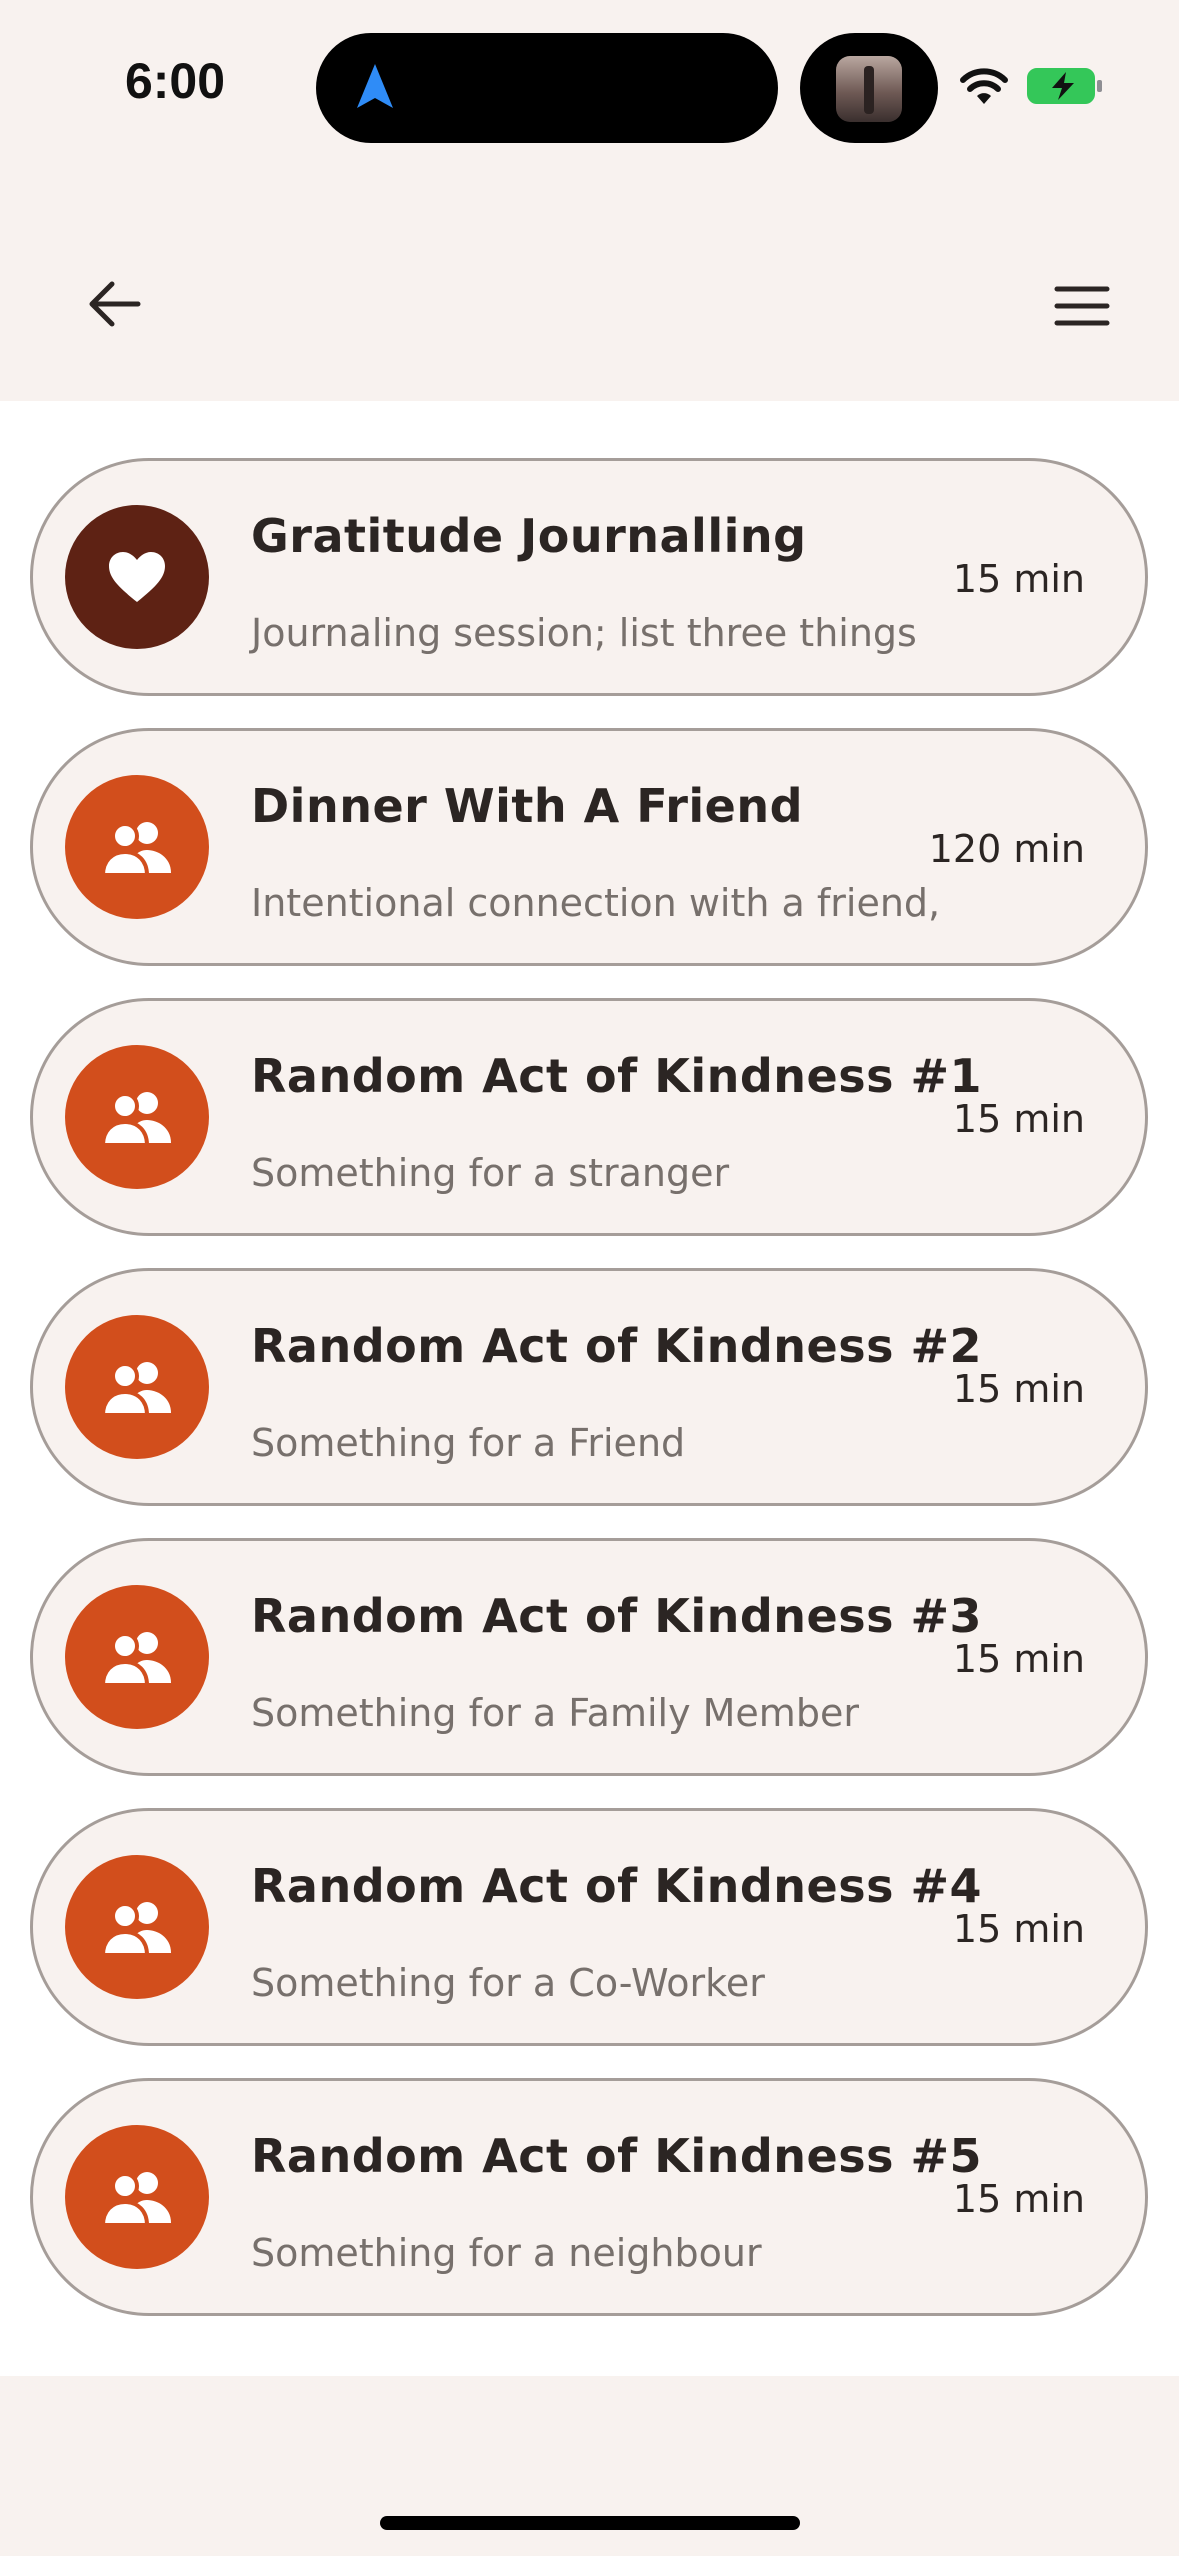 The height and width of the screenshot is (2556, 1179). What do you see at coordinates (468, 1443) in the screenshot?
I see `activity-subtitle: Something for a Friend` at bounding box center [468, 1443].